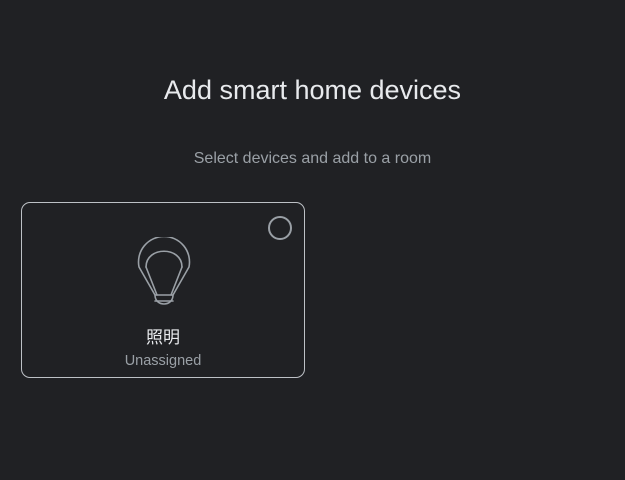  Describe the element at coordinates (163, 338) in the screenshot. I see `device-name: 照明` at that location.